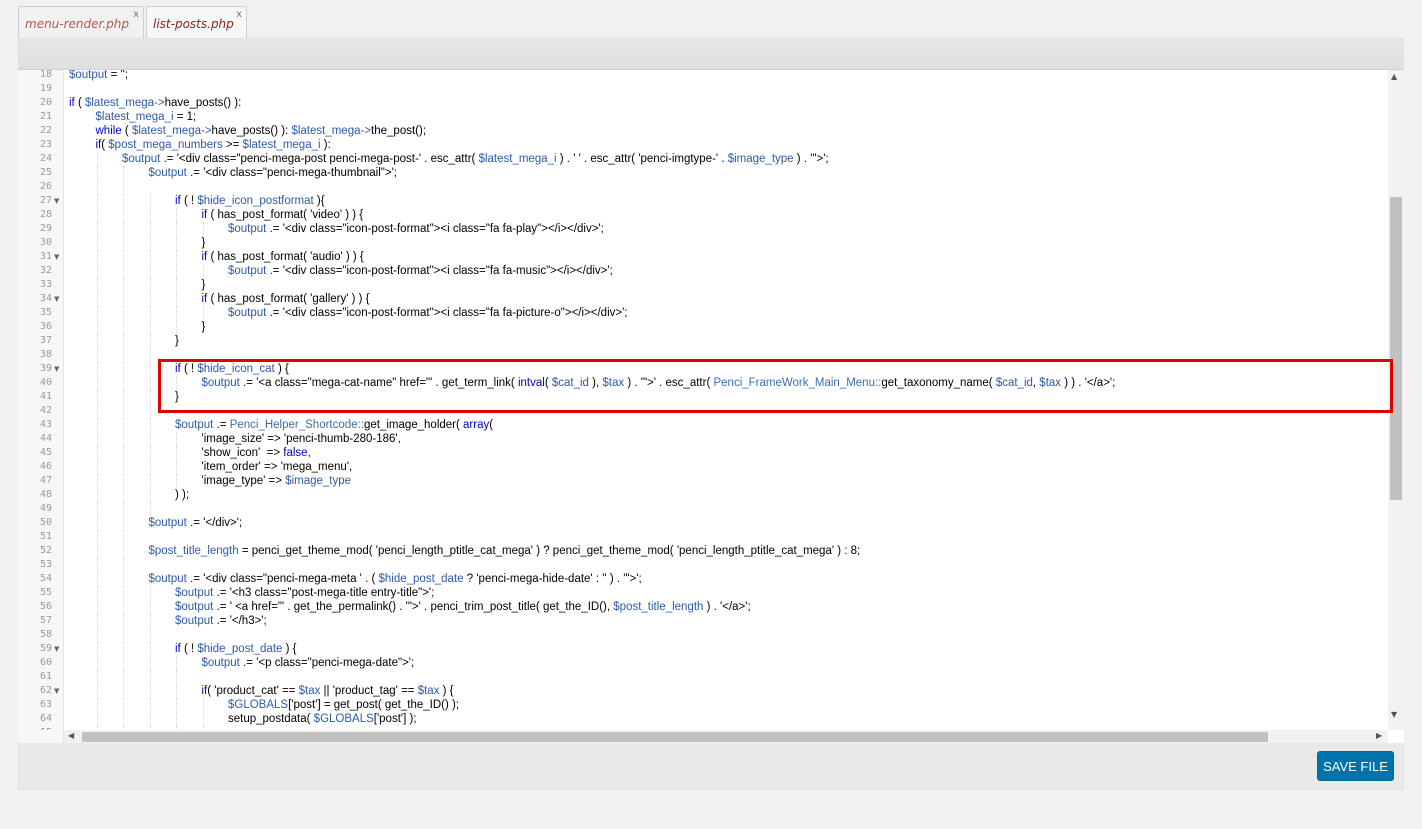 The width and height of the screenshot is (1422, 829). What do you see at coordinates (703, 355) in the screenshot?
I see `code-line: 38` at bounding box center [703, 355].